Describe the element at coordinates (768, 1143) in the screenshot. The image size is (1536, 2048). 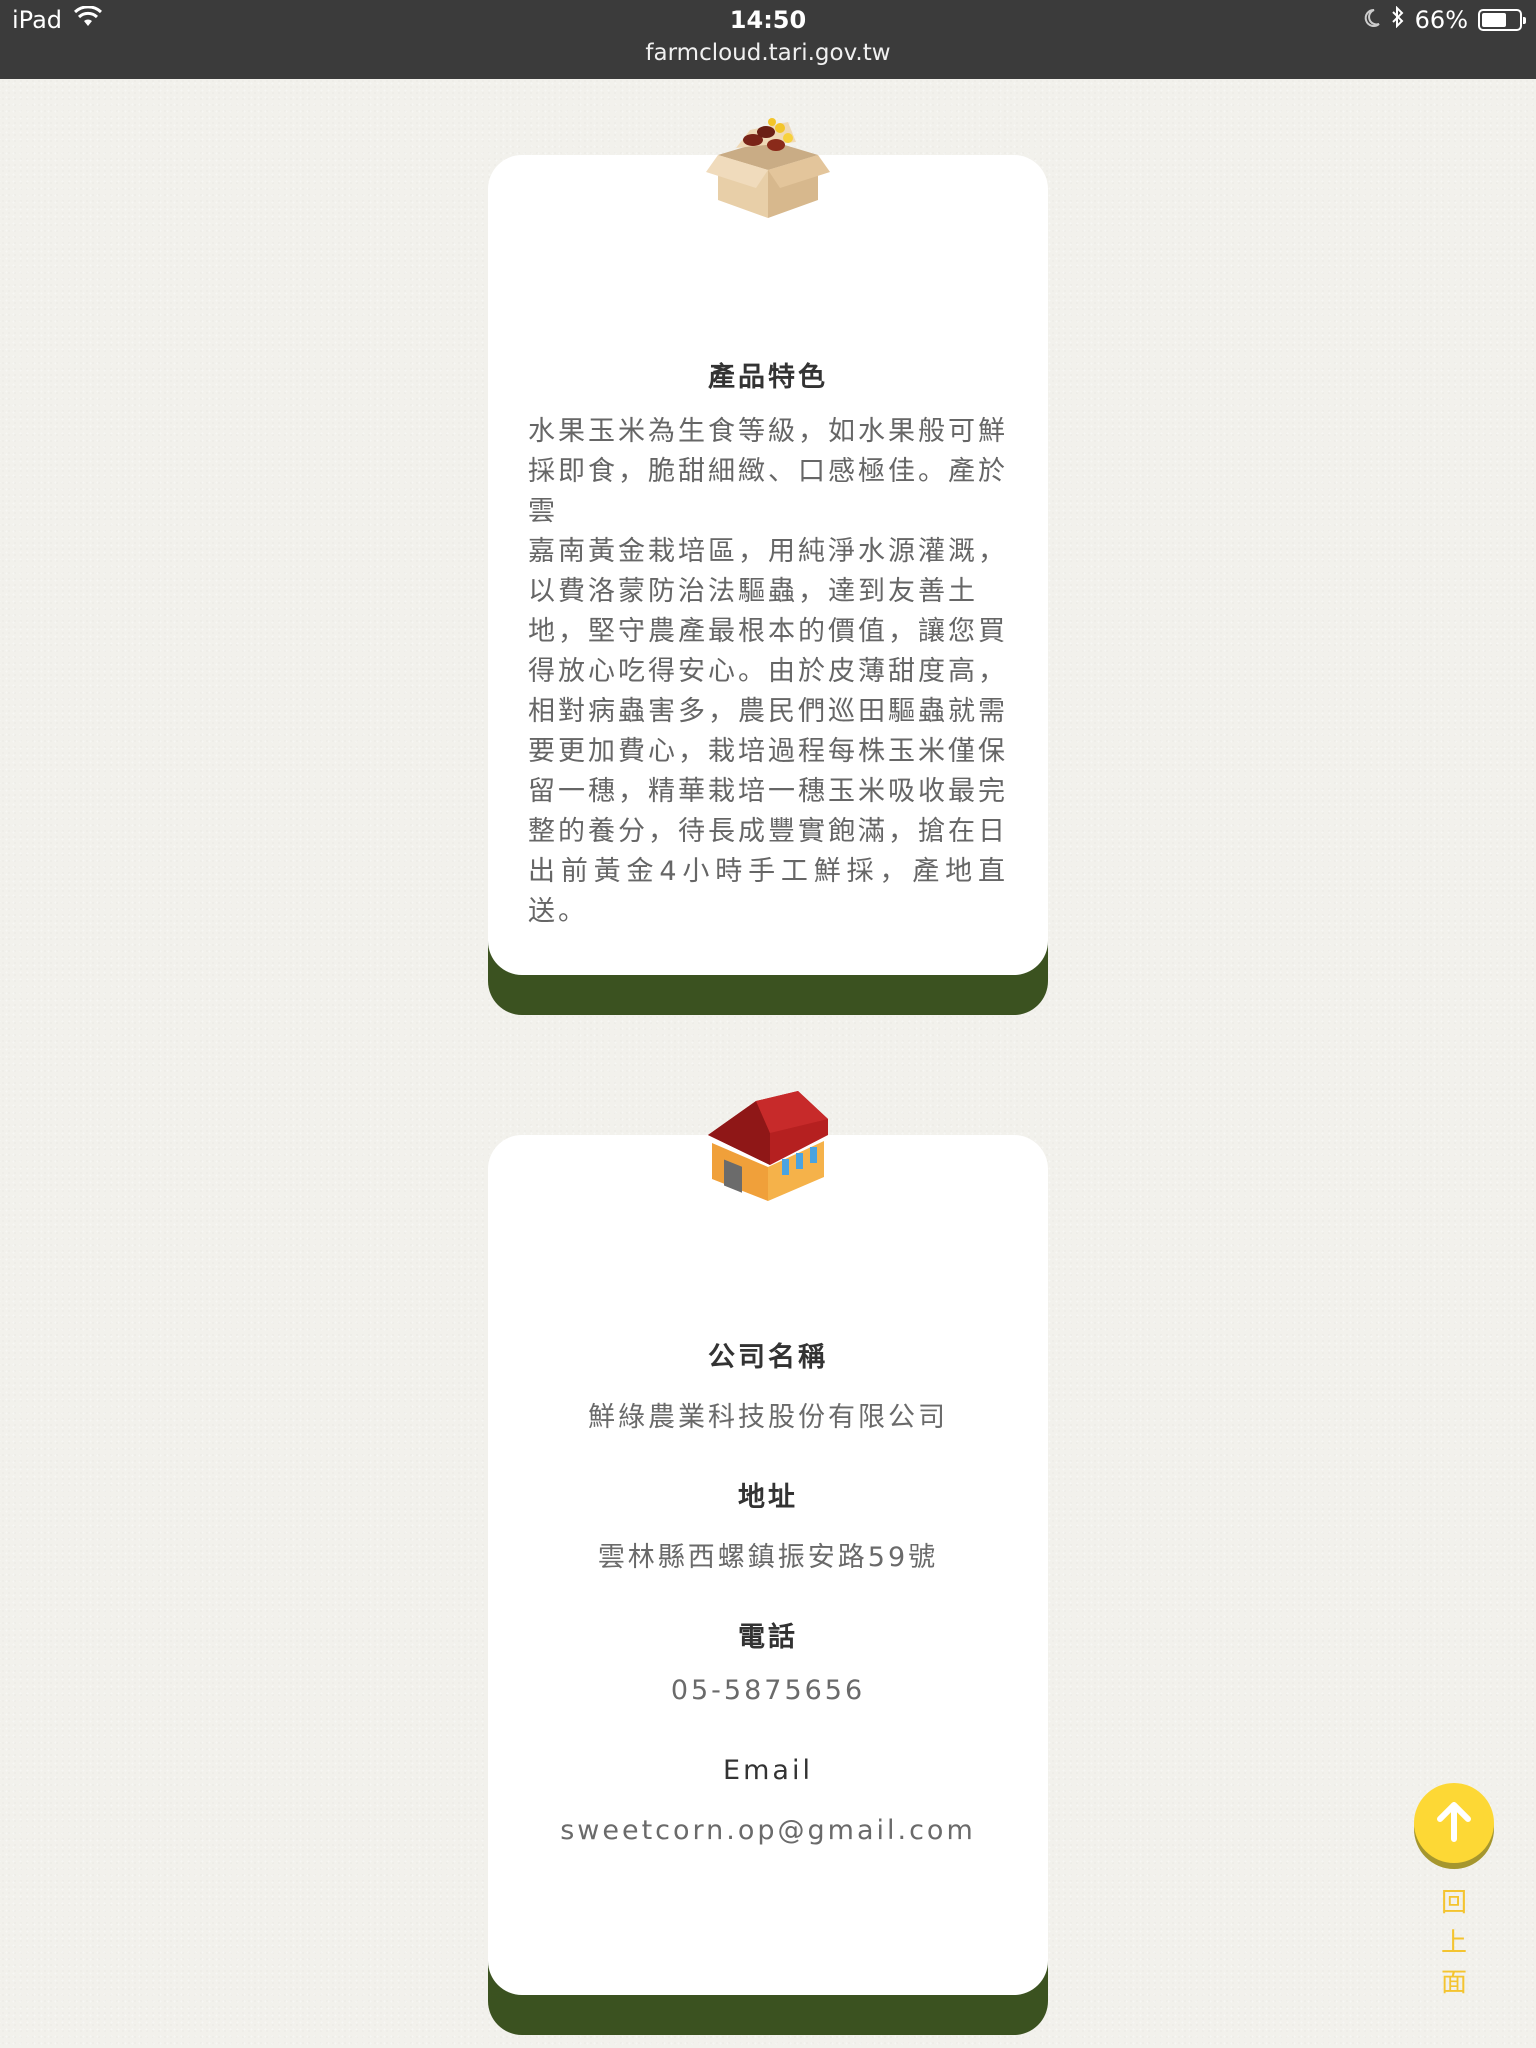
I see `barn-icon` at that location.